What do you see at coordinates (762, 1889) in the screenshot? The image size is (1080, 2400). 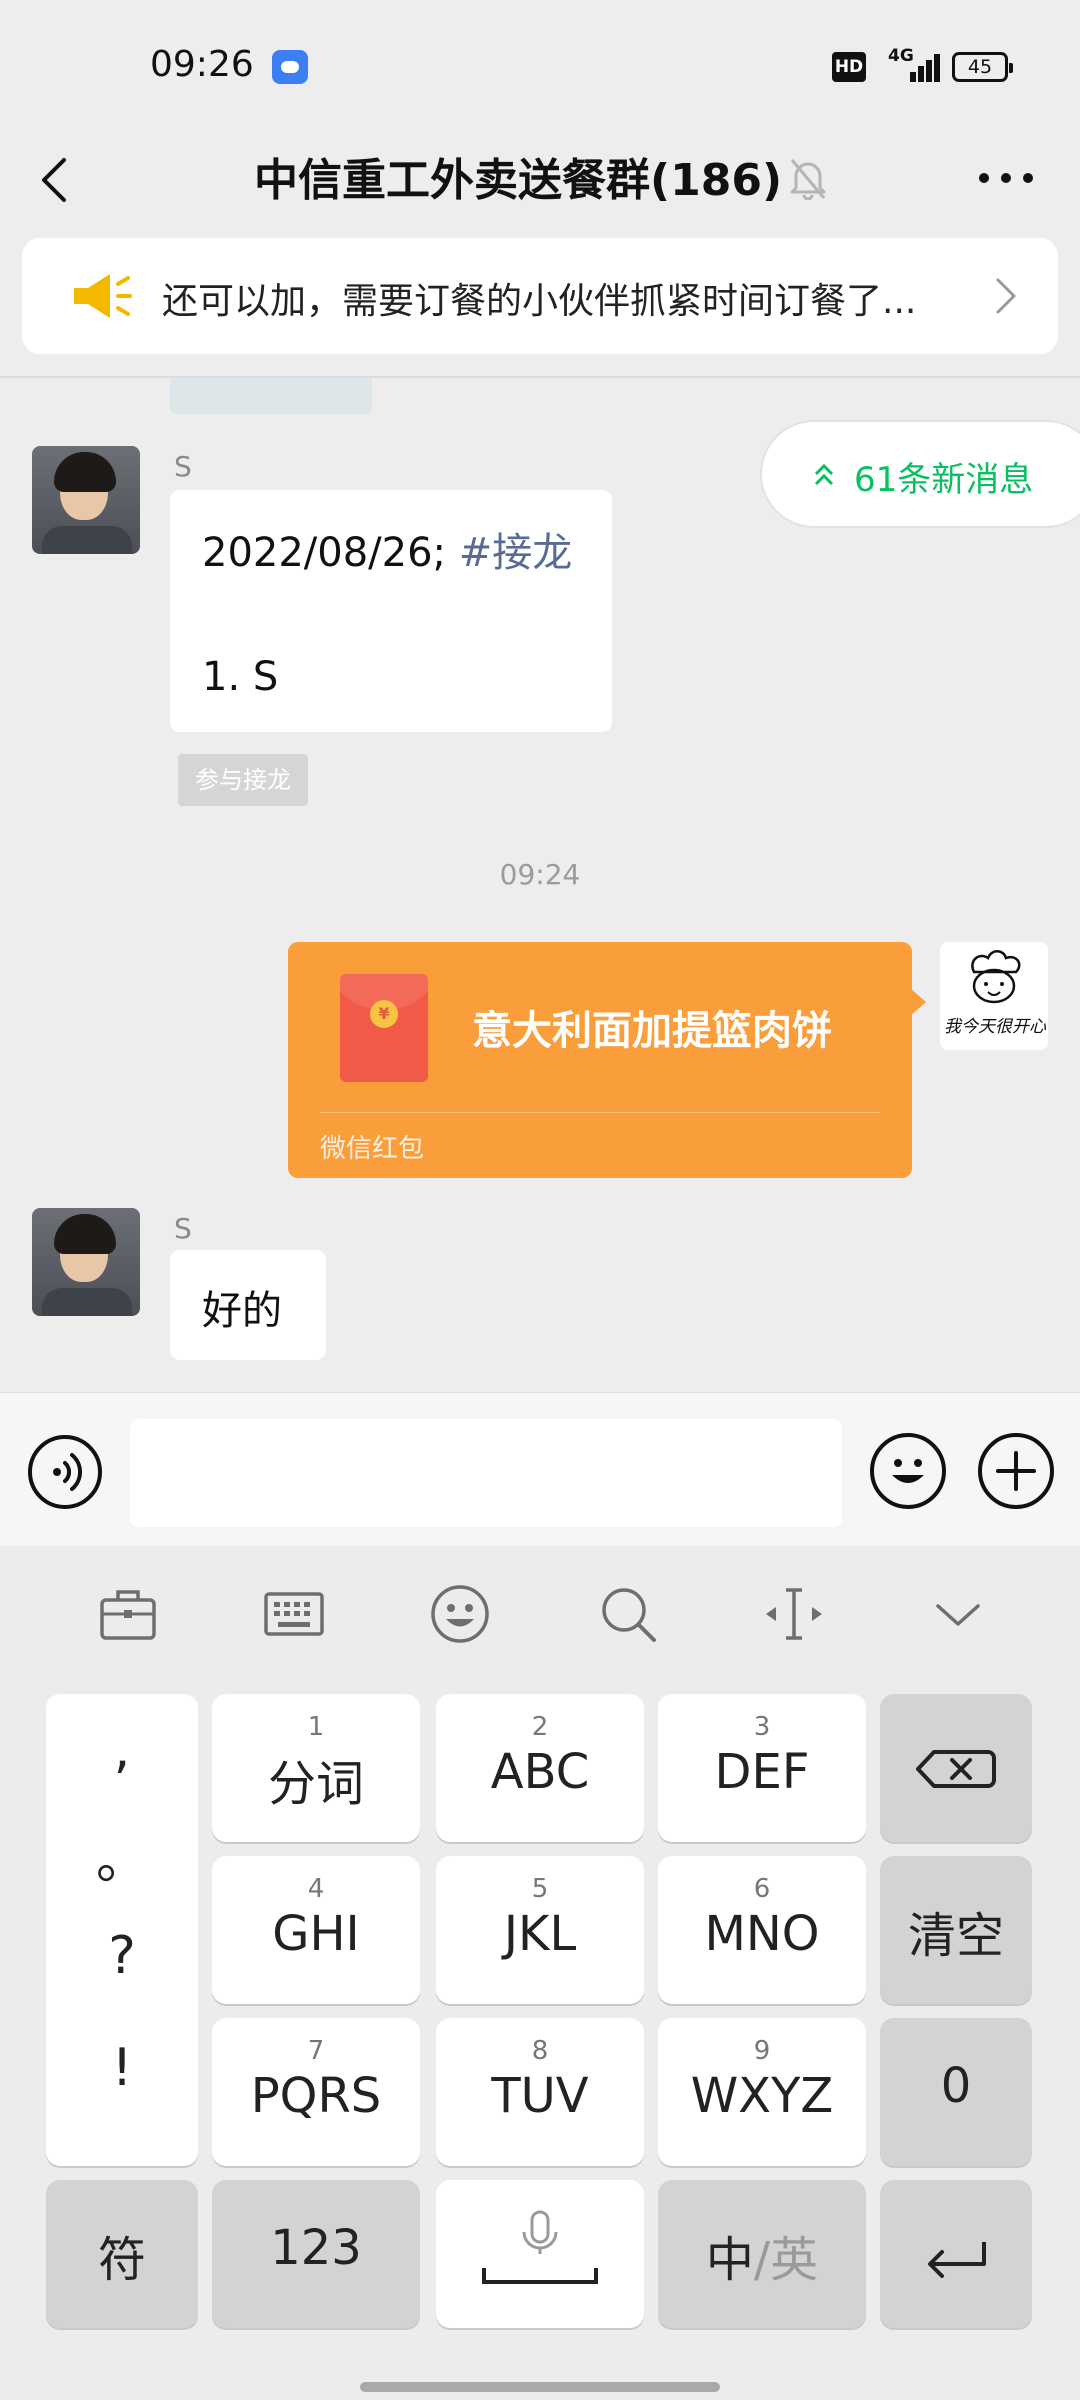 I see `key-number: 6` at bounding box center [762, 1889].